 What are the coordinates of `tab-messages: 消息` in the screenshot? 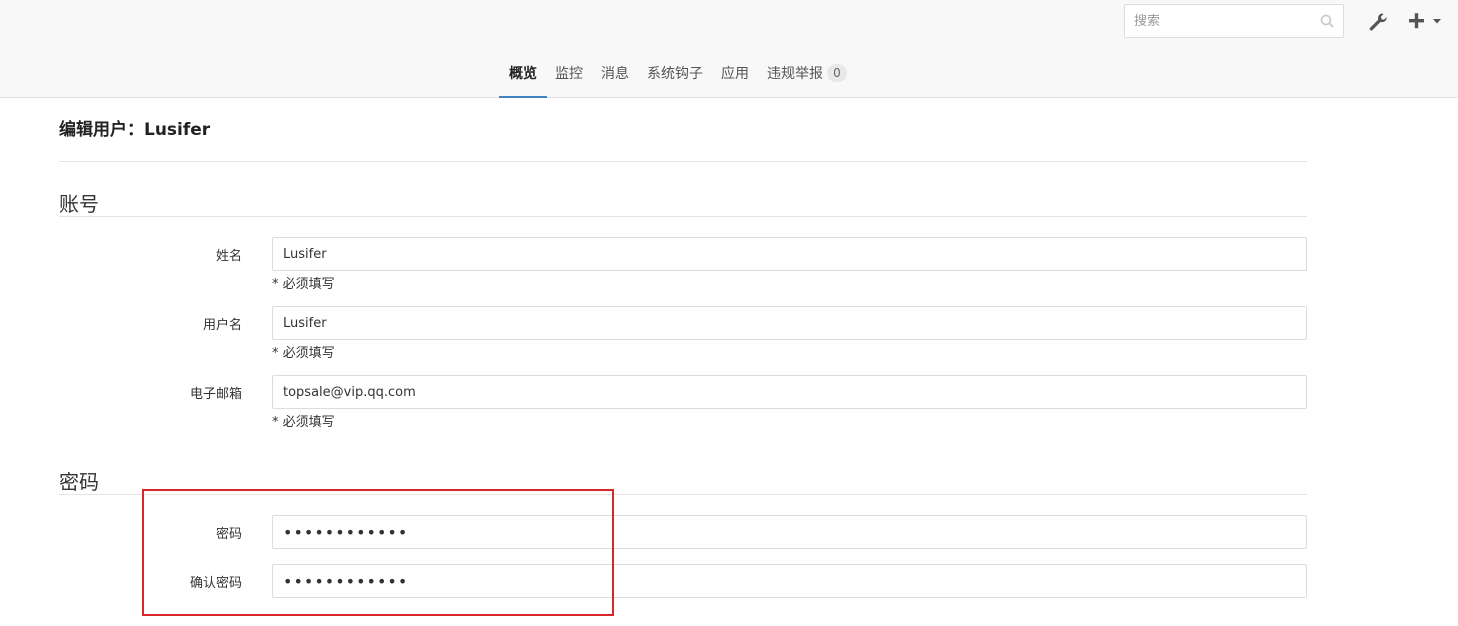 It's located at (615, 72).